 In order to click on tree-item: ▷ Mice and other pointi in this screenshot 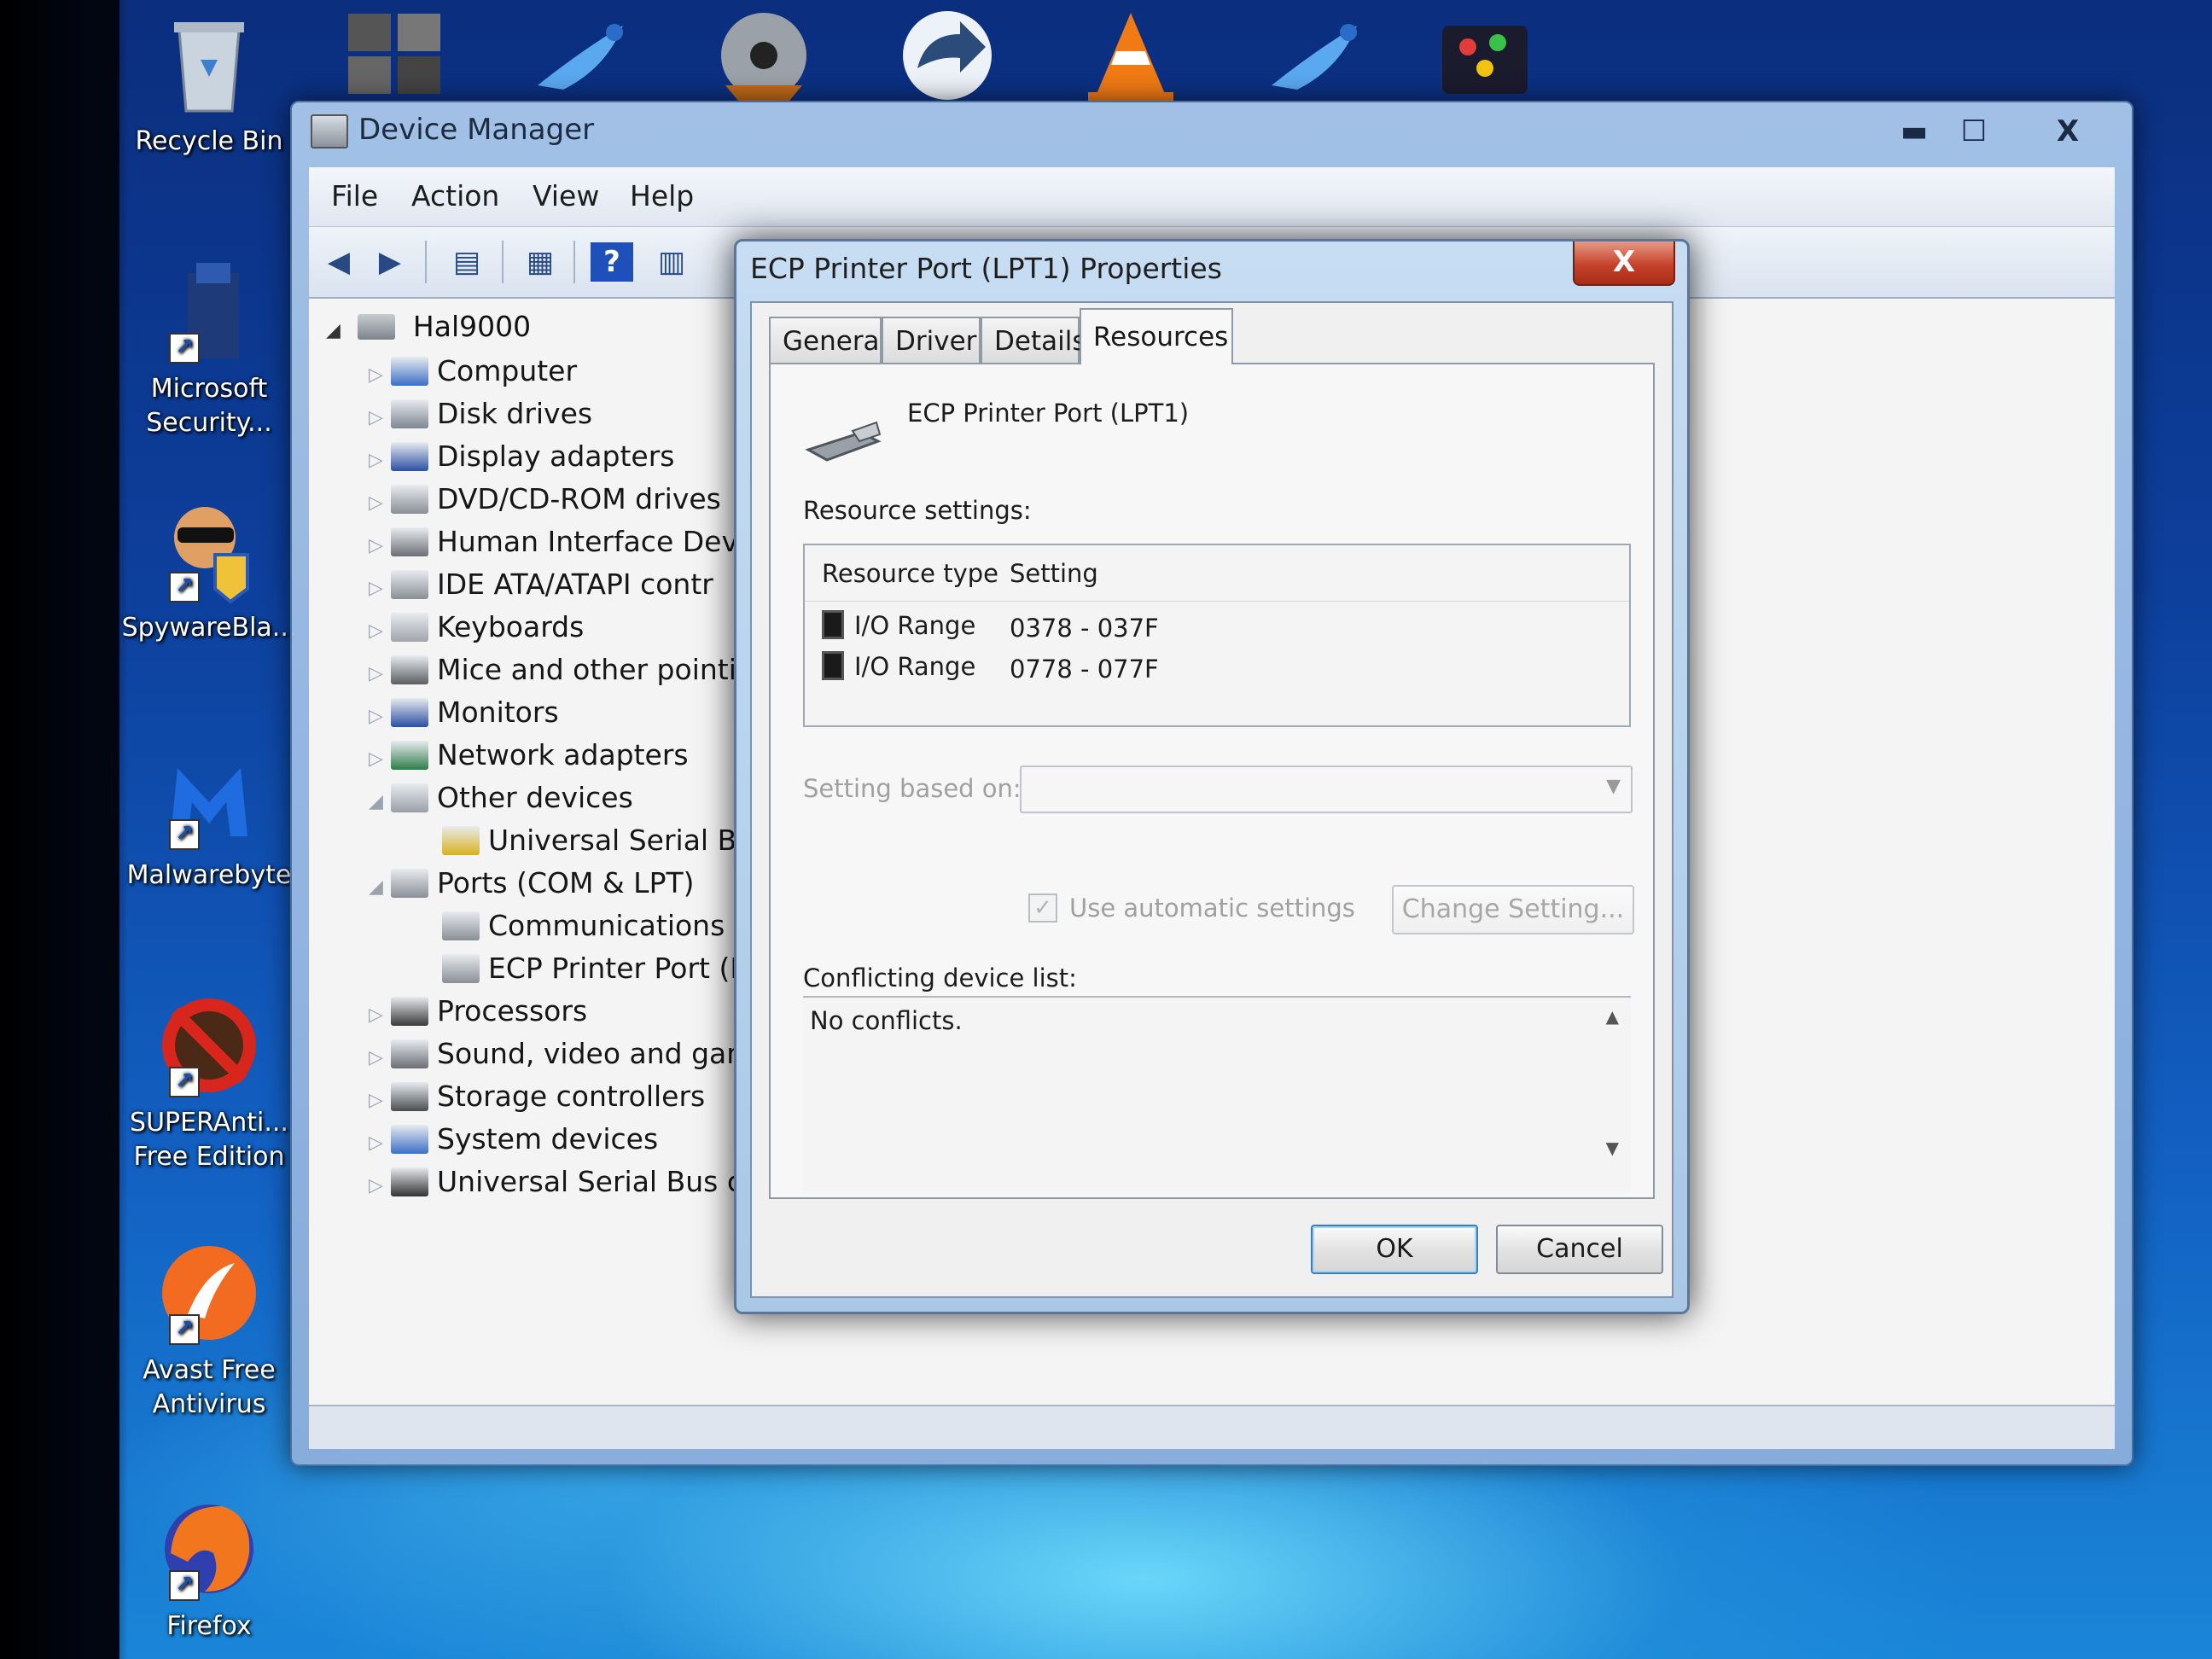, I will do `click(552, 670)`.